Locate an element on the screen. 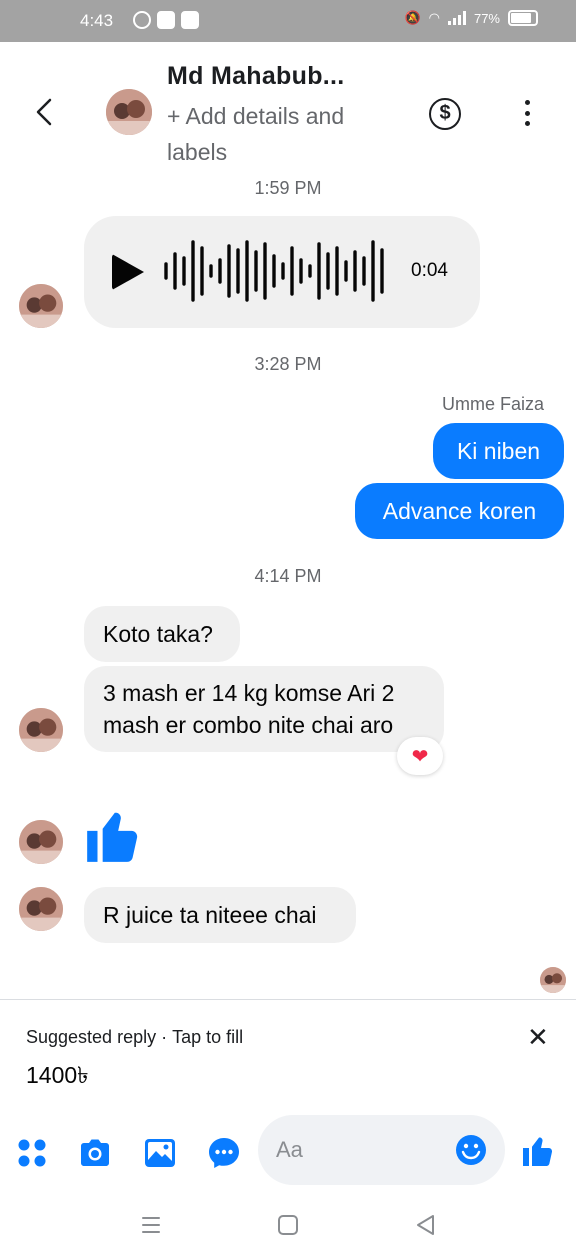 The height and width of the screenshot is (1250, 576). app-notification-icon is located at coordinates (190, 20).